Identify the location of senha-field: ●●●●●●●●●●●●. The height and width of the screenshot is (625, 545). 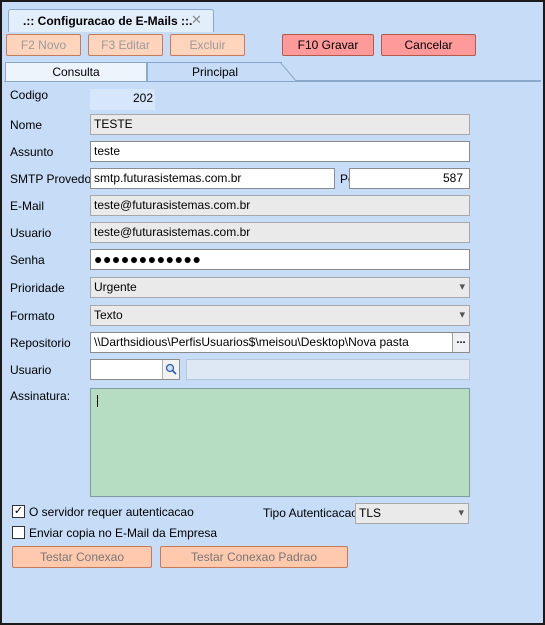
(280, 259).